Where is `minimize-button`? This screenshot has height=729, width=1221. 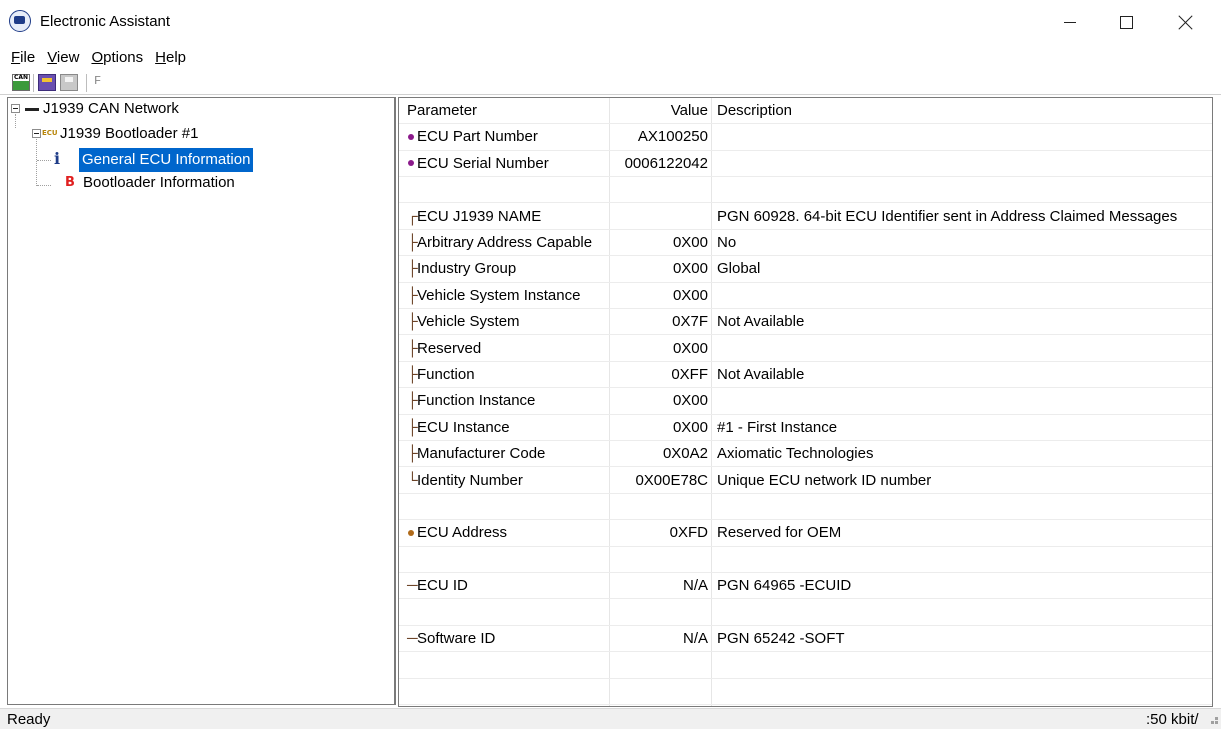 minimize-button is located at coordinates (1070, 22).